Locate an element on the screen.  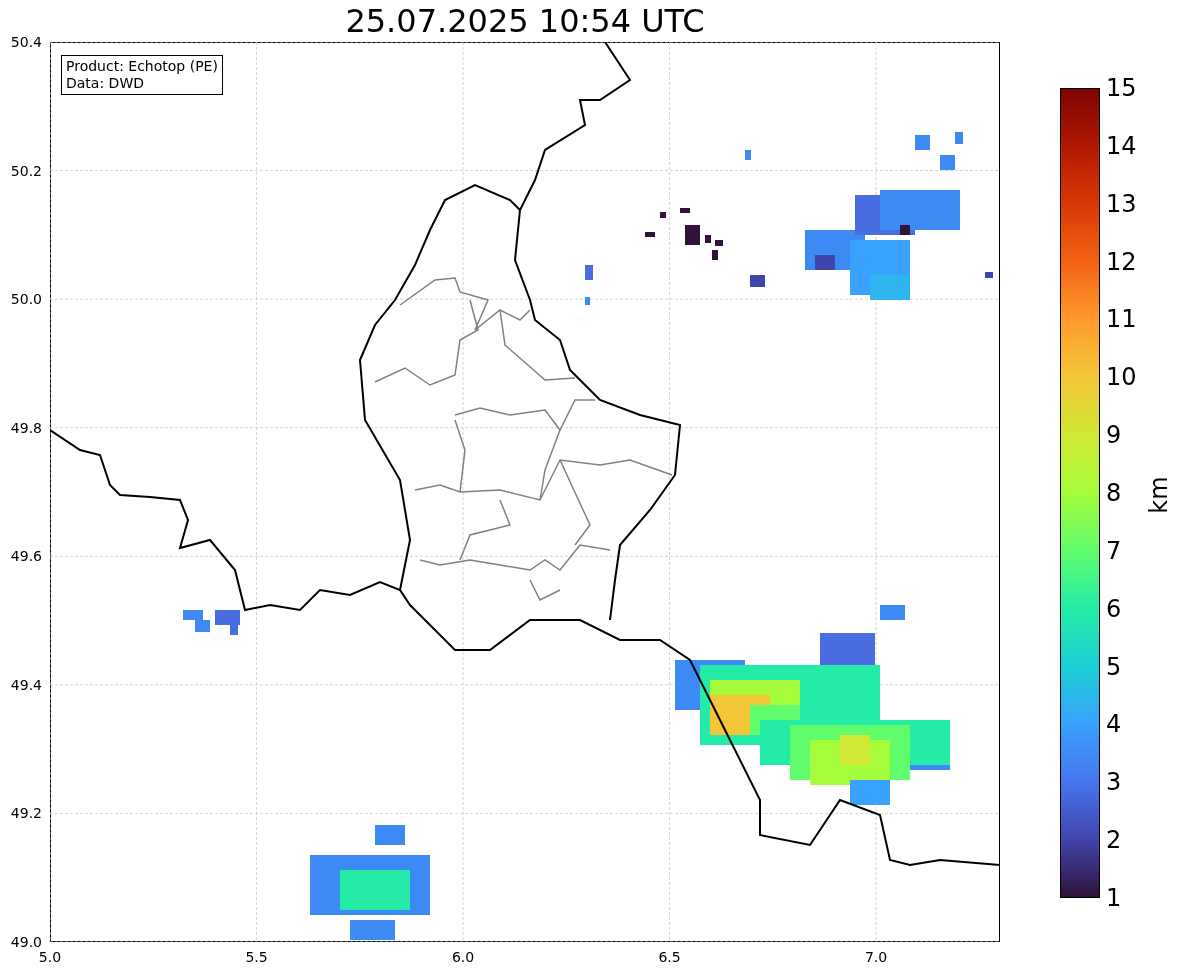
y-tick-label: 49.4 is located at coordinates (26, 684).